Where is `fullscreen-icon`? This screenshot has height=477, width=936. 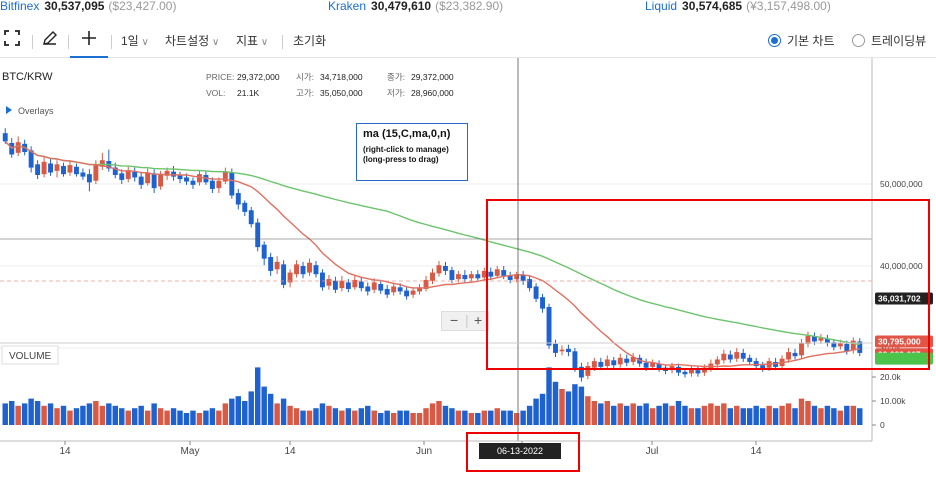 fullscreen-icon is located at coordinates (12, 39).